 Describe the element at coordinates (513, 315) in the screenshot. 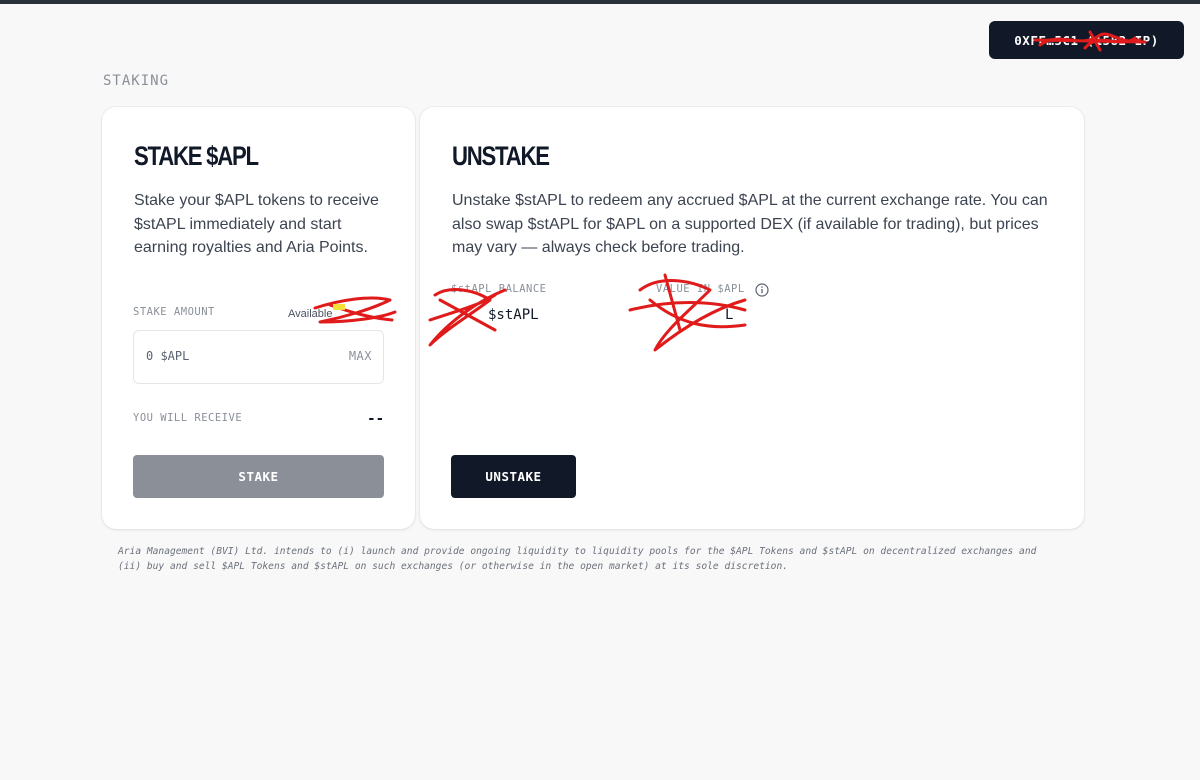

I see `stapl-balance-value: $stAPL` at that location.